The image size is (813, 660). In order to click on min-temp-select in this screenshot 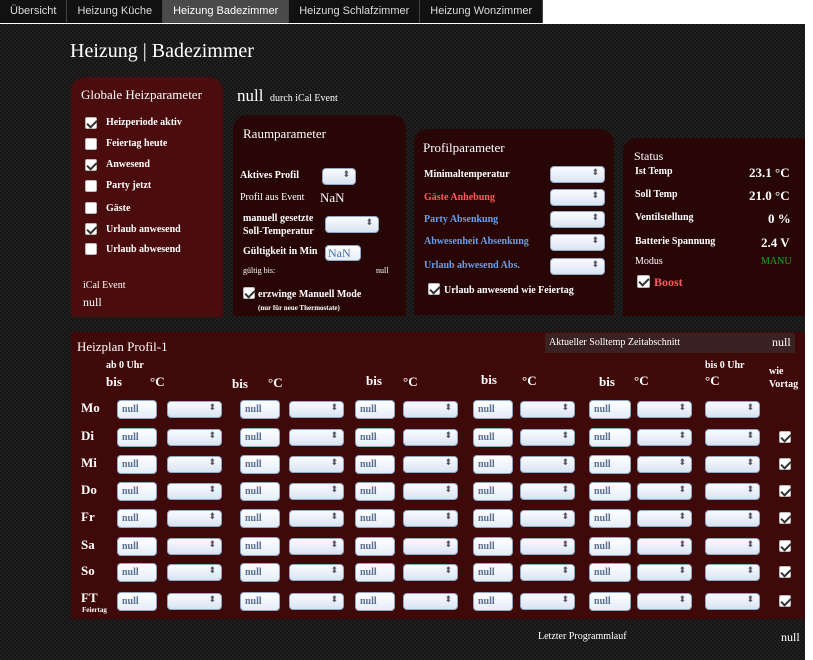, I will do `click(577, 174)`.